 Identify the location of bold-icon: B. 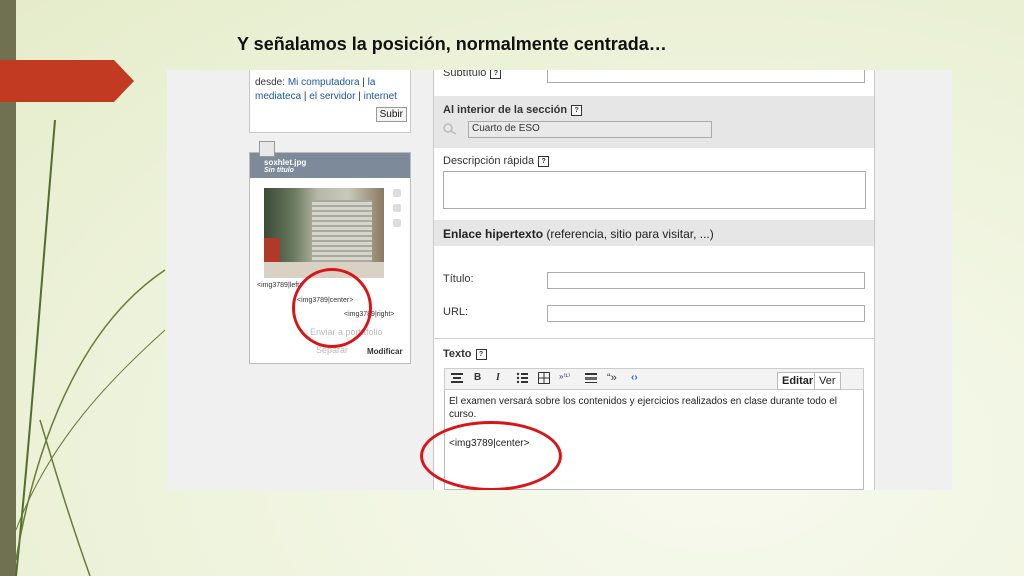
(477, 377).